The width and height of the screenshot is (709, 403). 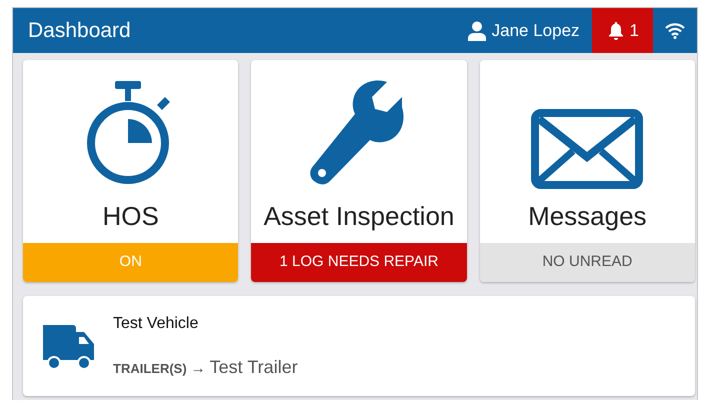 What do you see at coordinates (130, 262) in the screenshot?
I see `status-bar: ON` at bounding box center [130, 262].